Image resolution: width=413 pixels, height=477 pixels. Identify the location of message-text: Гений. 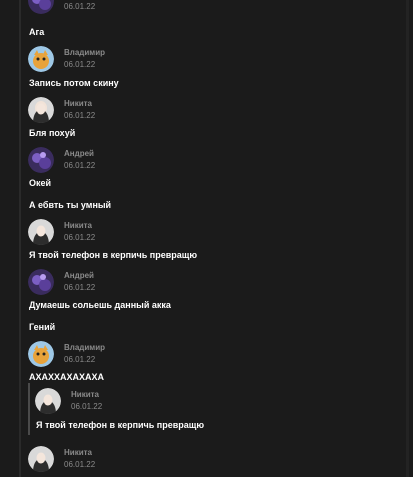
(42, 327).